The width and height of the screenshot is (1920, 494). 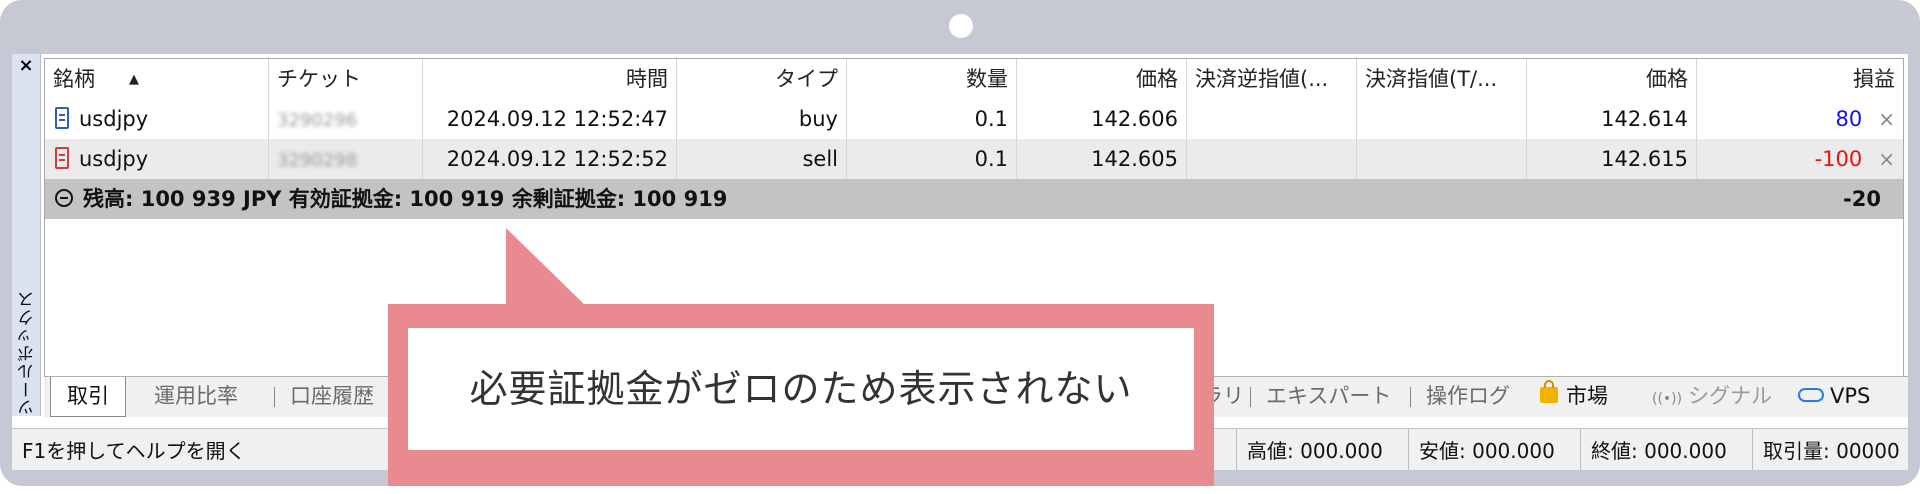 I want to click on col-header-symbol: 銘柄 ▲, so click(x=157, y=79).